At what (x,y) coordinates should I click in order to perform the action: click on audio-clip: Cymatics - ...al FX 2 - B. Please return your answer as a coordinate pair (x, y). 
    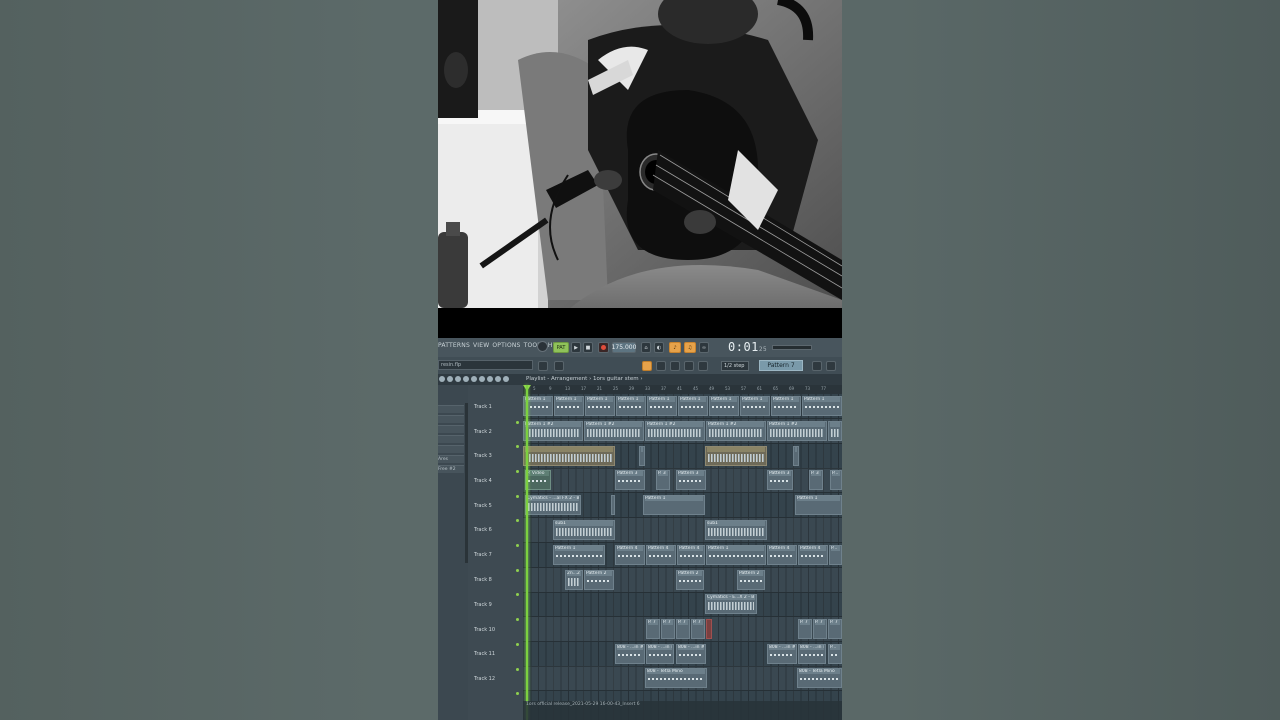
    Looking at the image, I should click on (553, 505).